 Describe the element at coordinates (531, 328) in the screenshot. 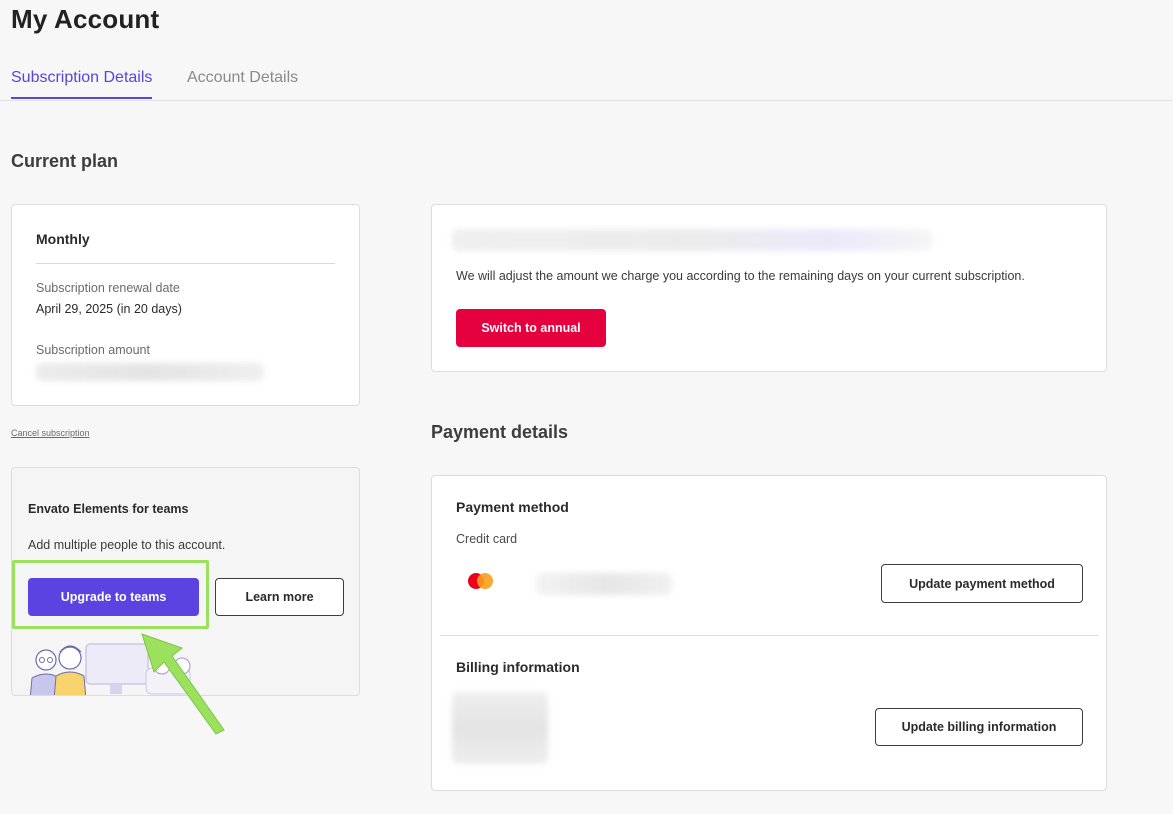

I see `switch-to-annual-button: Switch to annual` at that location.